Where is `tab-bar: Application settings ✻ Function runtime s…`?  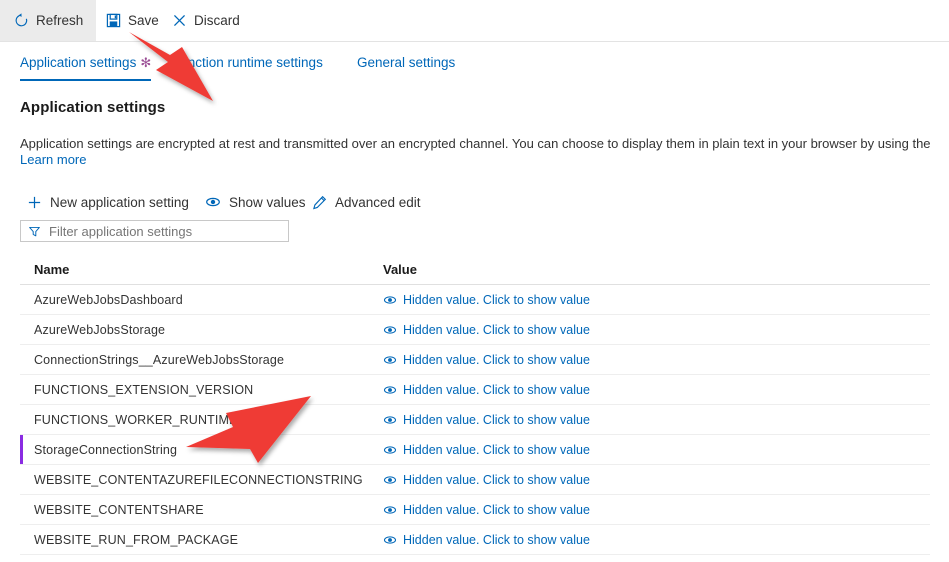 tab-bar: Application settings ✻ Function runtime s… is located at coordinates (474, 64).